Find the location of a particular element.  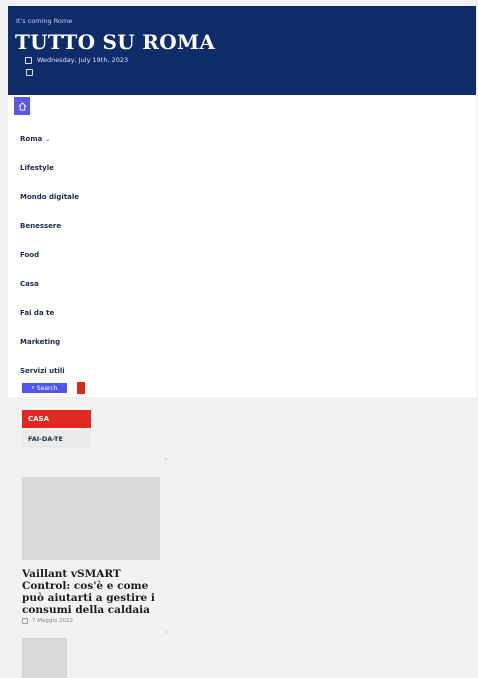

article-date-row: 7 Maggio 2022 is located at coordinates (47, 621).